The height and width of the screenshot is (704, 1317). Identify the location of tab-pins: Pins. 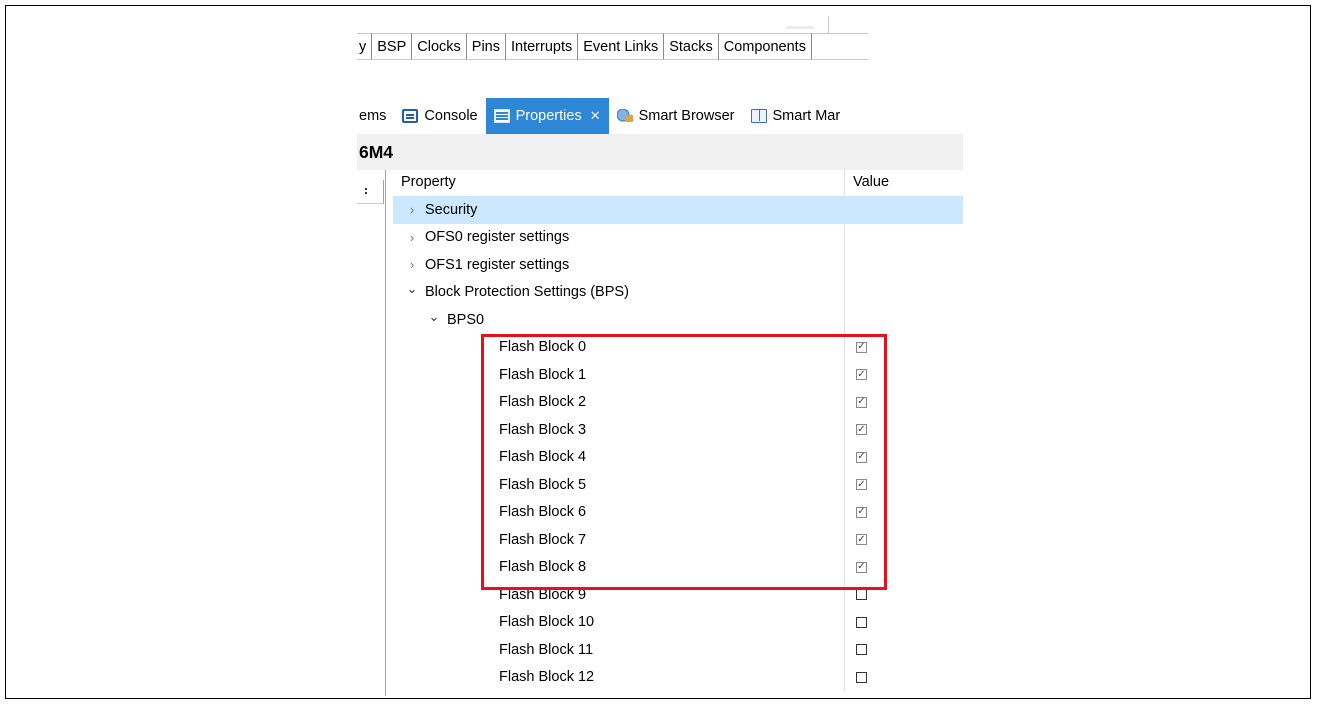
(486, 46).